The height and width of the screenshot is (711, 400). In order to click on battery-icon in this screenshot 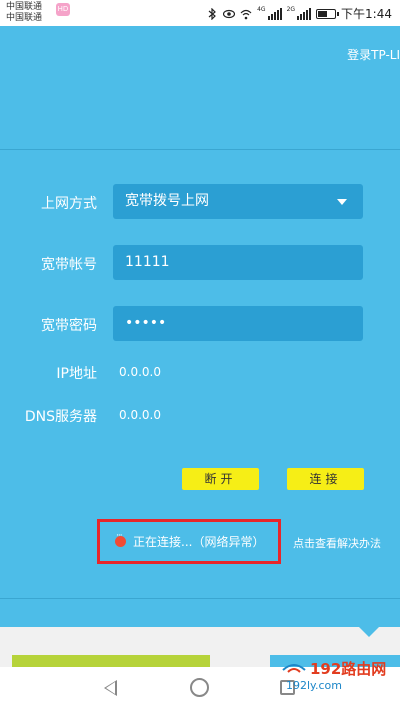, I will do `click(328, 13)`.